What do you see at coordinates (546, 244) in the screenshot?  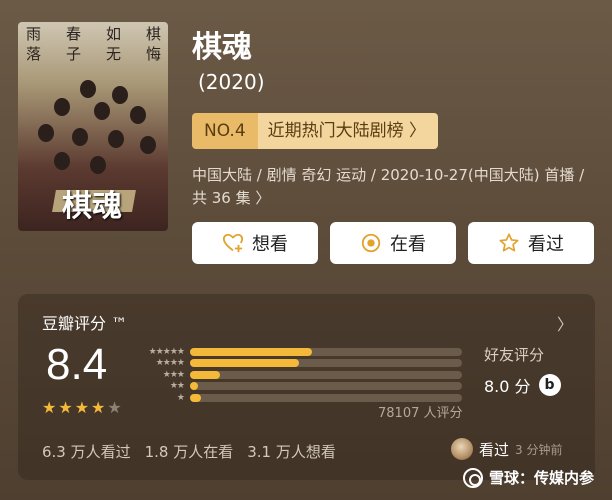 I see `watched-label: 看过` at bounding box center [546, 244].